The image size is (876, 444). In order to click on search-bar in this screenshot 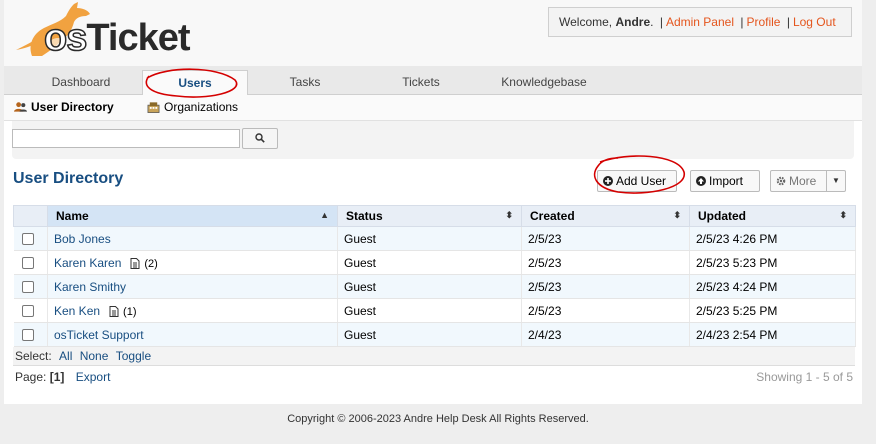, I will do `click(433, 140)`.